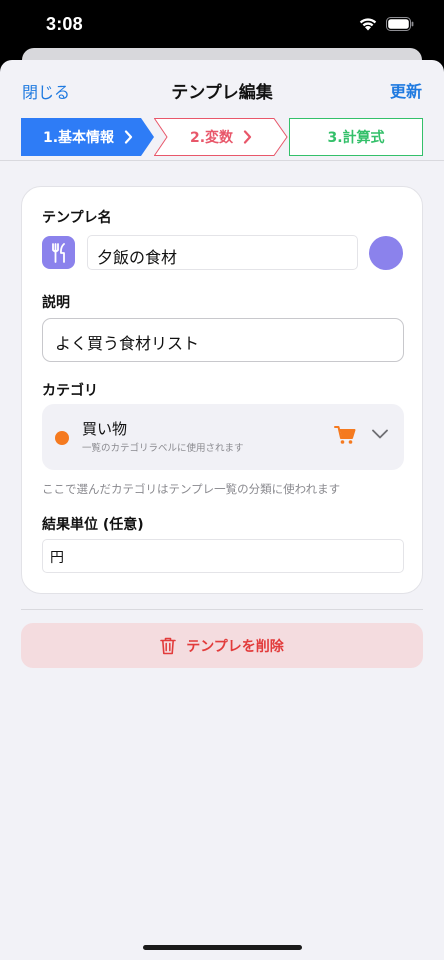 This screenshot has width=444, height=960. Describe the element at coordinates (222, 947) in the screenshot. I see `home-indicator` at that location.